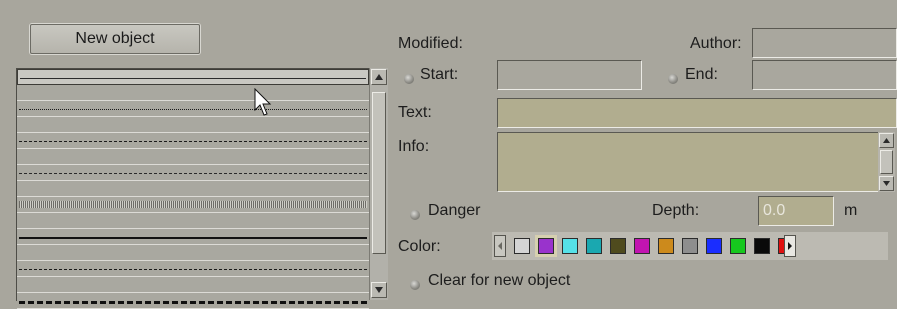 This screenshot has width=897, height=309. I want to click on info-scroll-thumb, so click(886, 162).